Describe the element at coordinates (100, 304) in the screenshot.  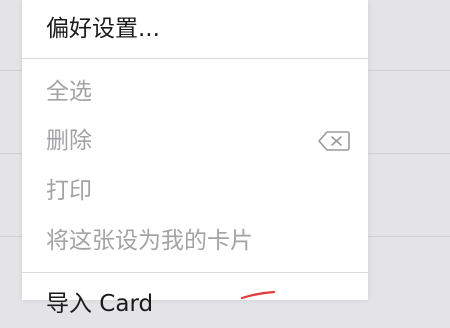
I see `menu-item-label: 导入 Card` at that location.